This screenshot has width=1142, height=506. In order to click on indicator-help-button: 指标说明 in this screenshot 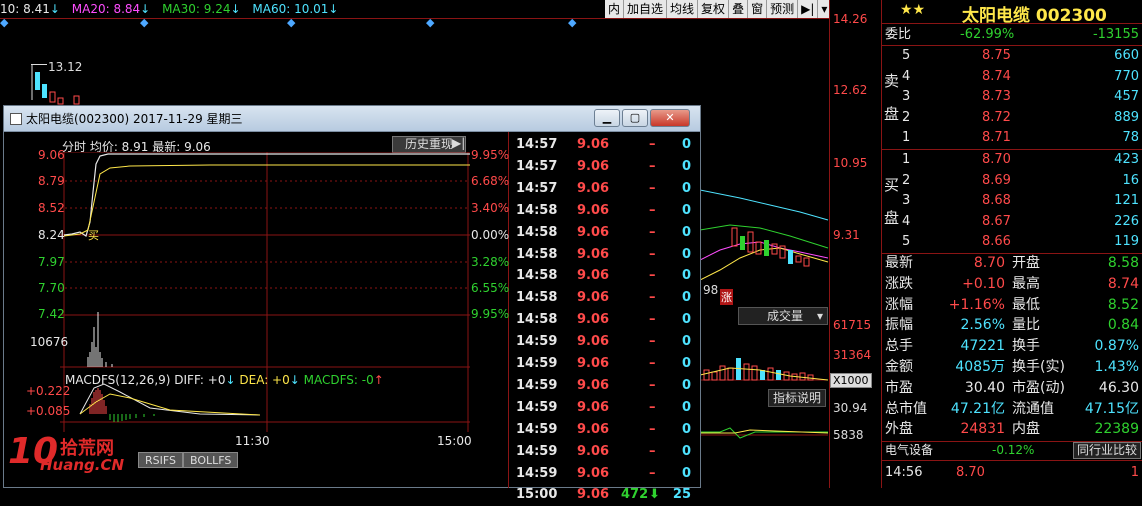, I will do `click(797, 398)`.